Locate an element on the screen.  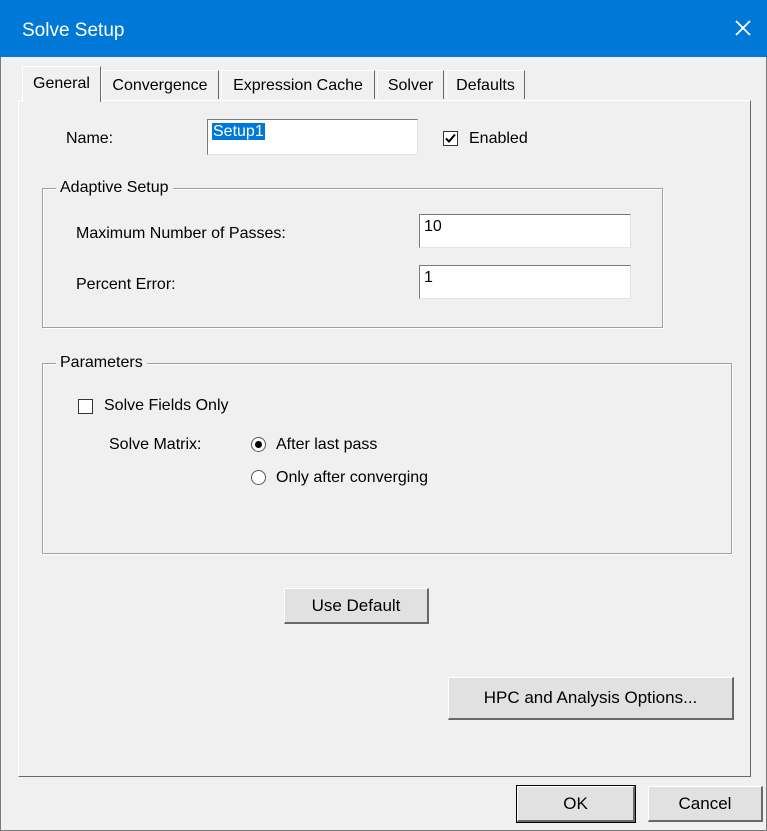
title-bar: Solve Setup is located at coordinates (383, 28).